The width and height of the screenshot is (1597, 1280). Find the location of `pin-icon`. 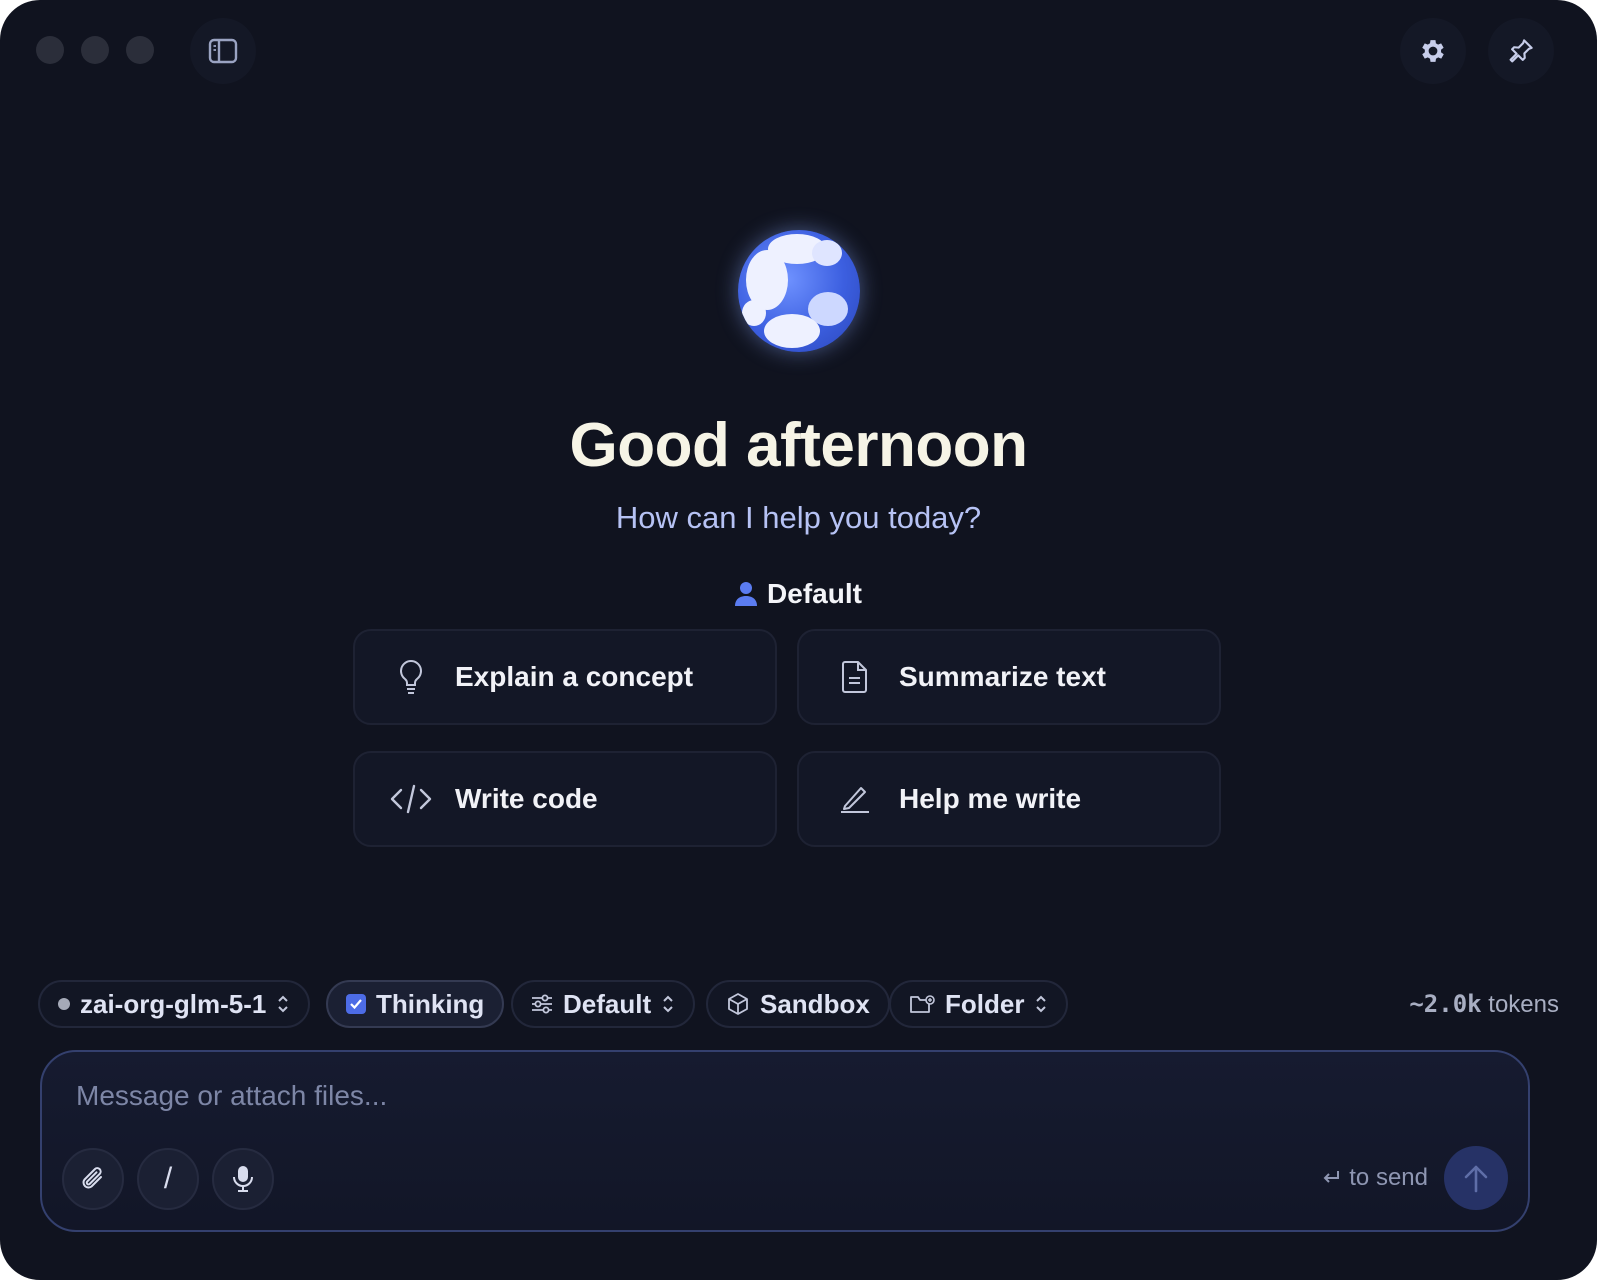

pin-icon is located at coordinates (1521, 51).